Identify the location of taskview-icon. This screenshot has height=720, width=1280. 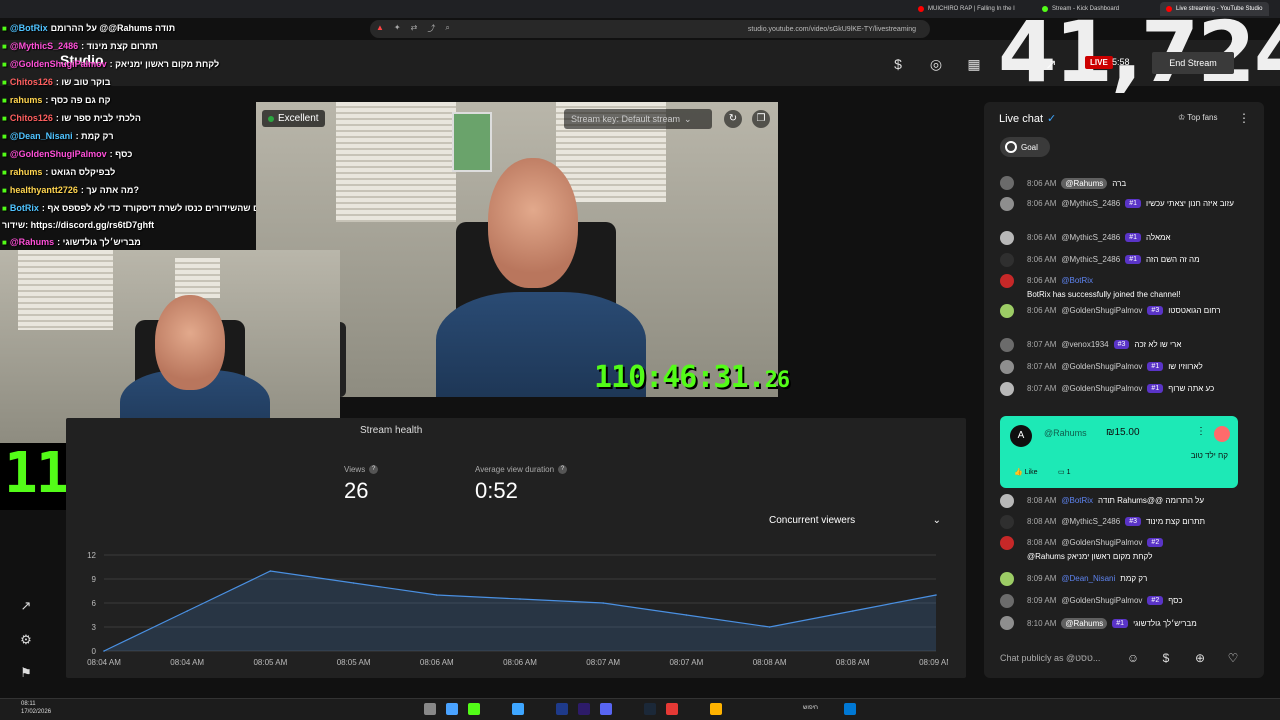
(430, 709).